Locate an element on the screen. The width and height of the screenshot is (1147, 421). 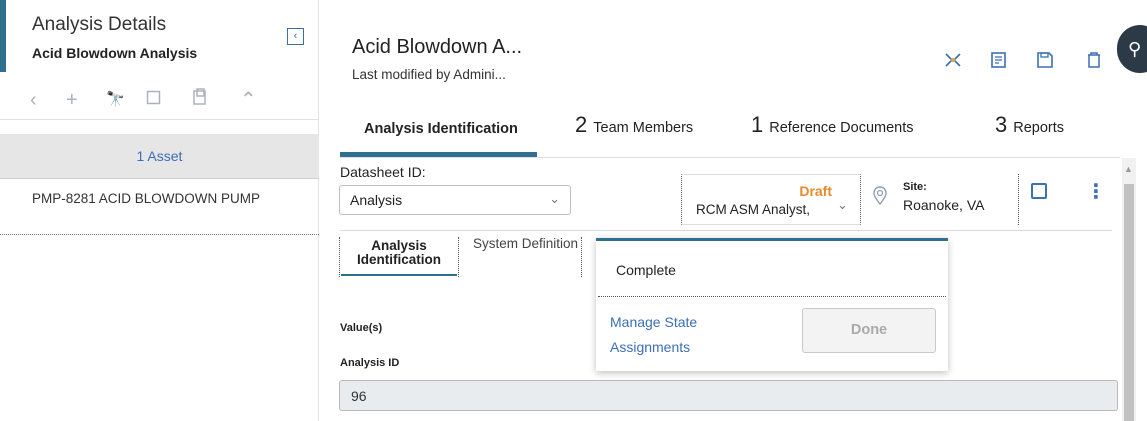
state-status: Draft is located at coordinates (815, 191).